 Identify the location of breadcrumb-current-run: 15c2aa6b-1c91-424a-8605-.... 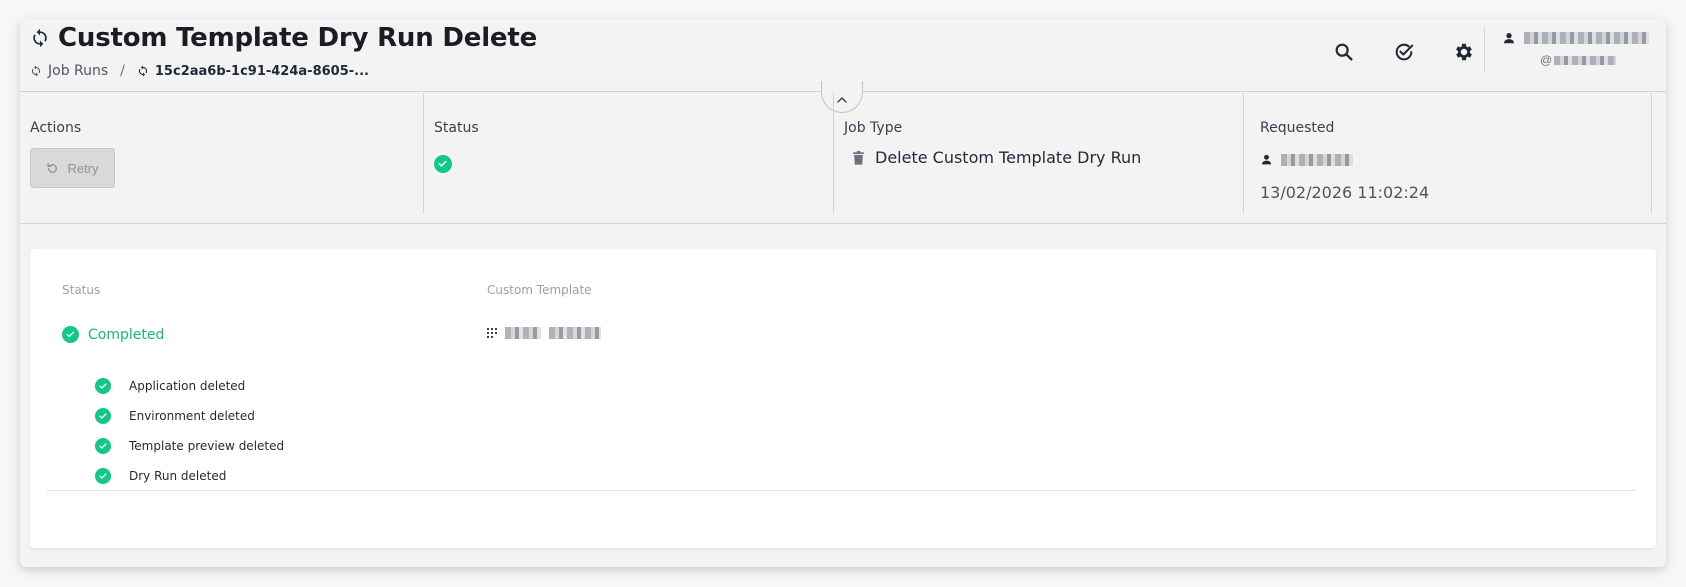
(261, 71).